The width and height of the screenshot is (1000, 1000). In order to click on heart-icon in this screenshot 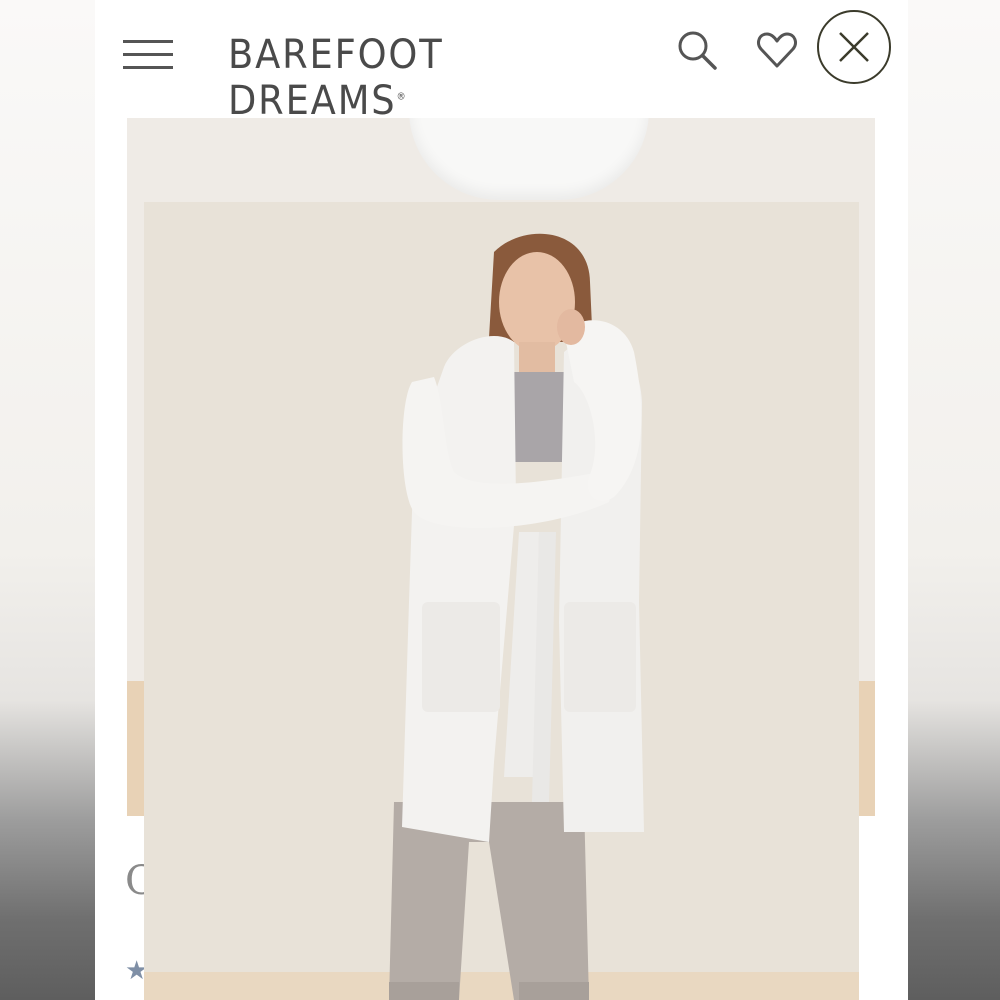, I will do `click(777, 50)`.